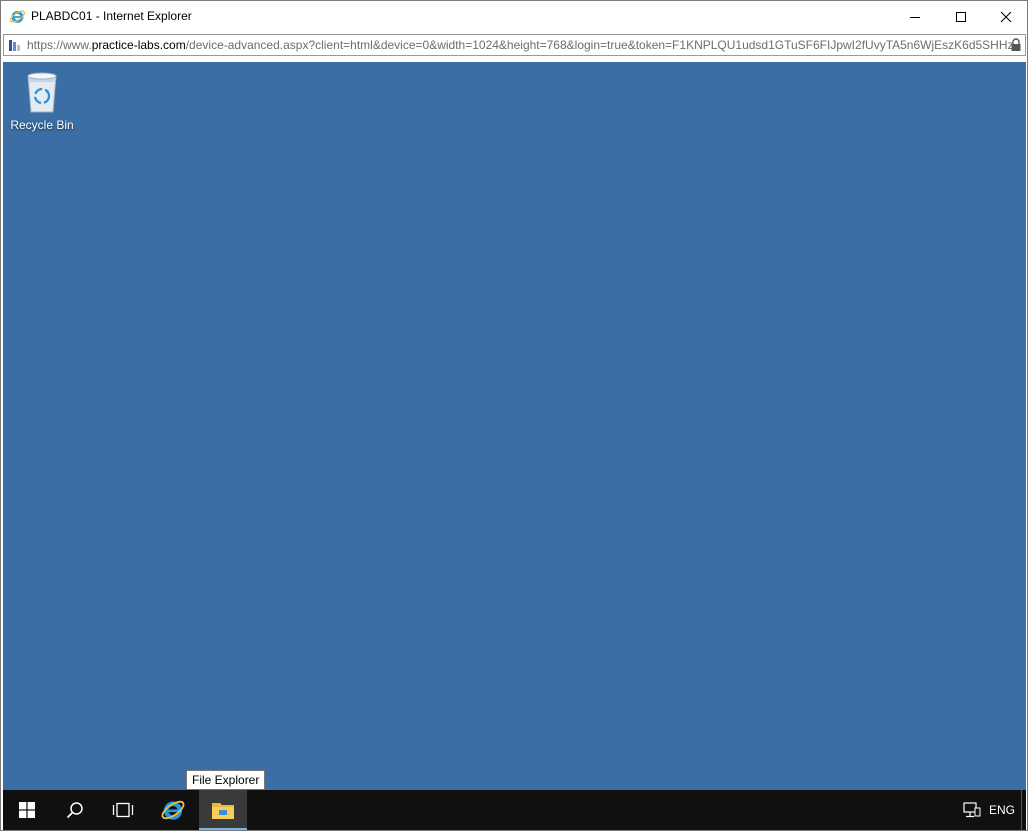 This screenshot has width=1030, height=833. I want to click on maximize-icon, so click(961, 16).